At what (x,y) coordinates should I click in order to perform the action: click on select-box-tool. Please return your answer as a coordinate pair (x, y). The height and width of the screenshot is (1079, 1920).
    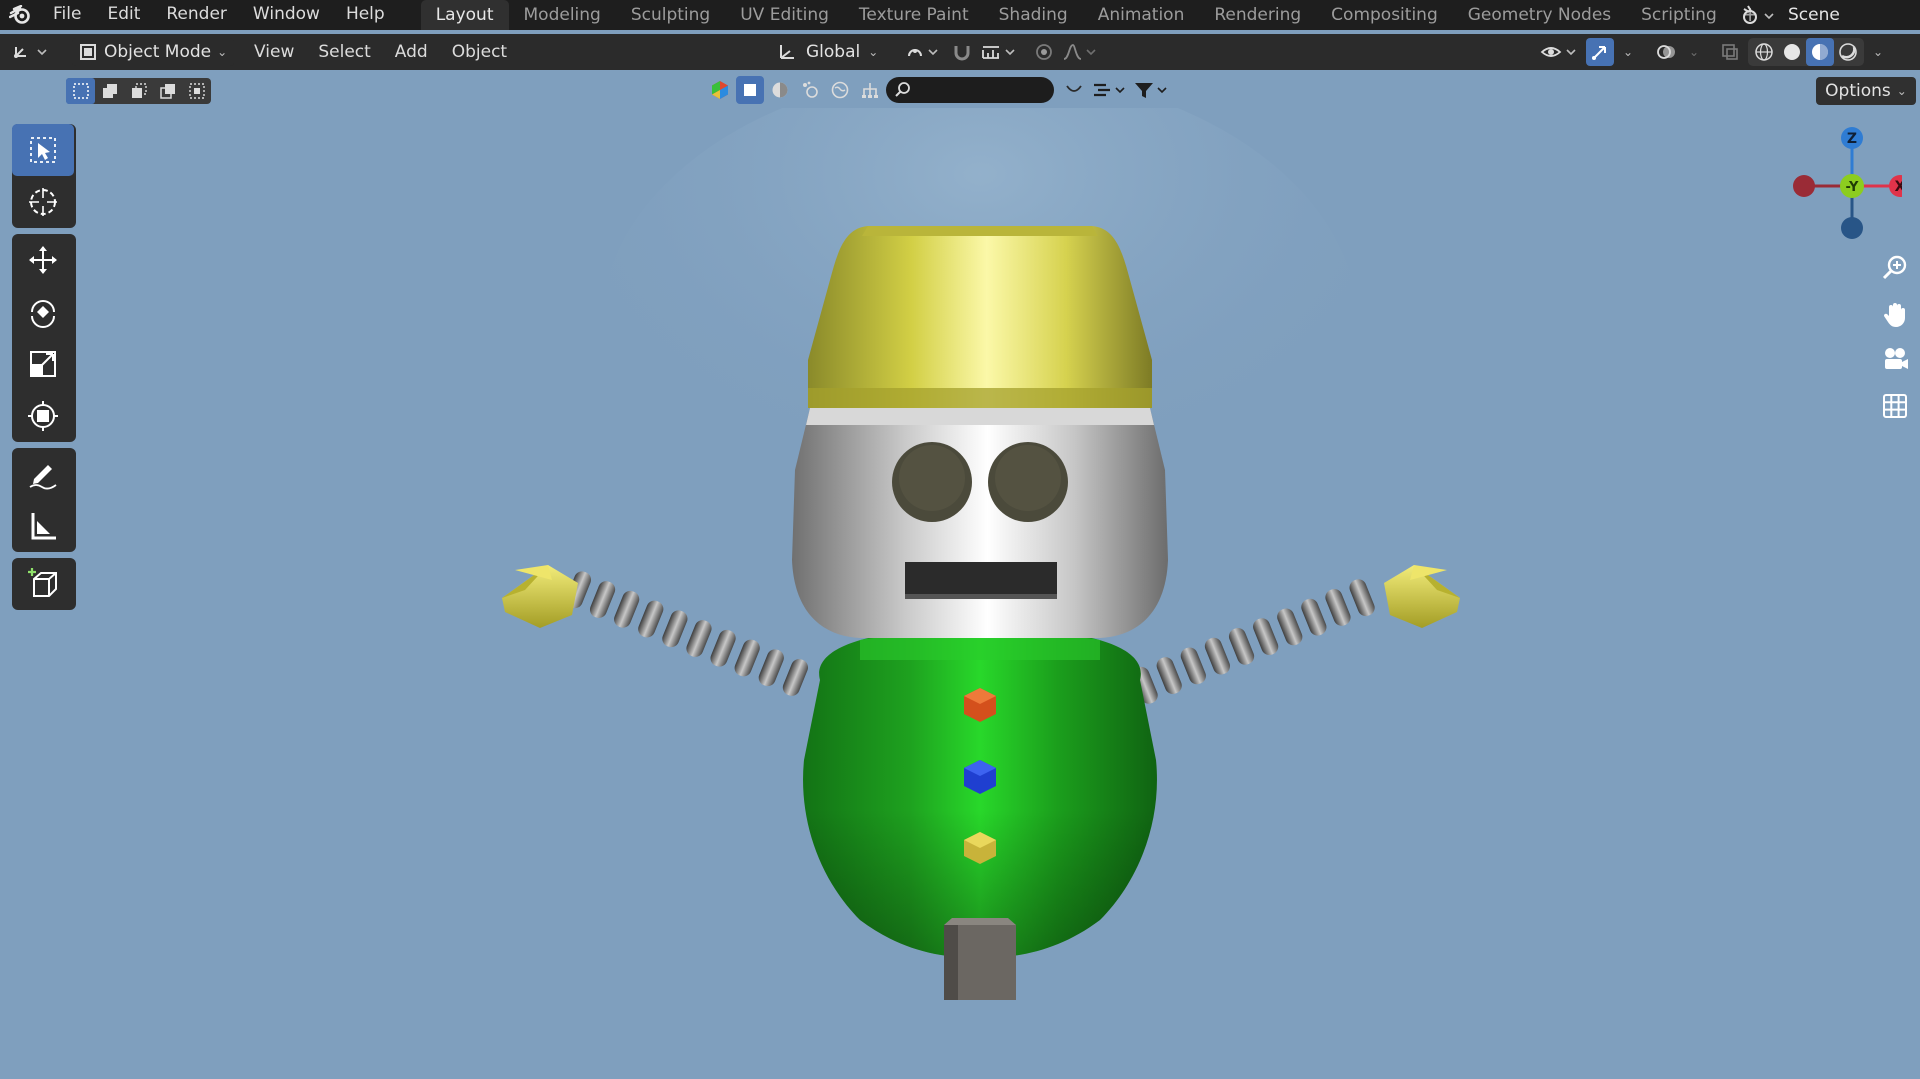
    Looking at the image, I should click on (43, 150).